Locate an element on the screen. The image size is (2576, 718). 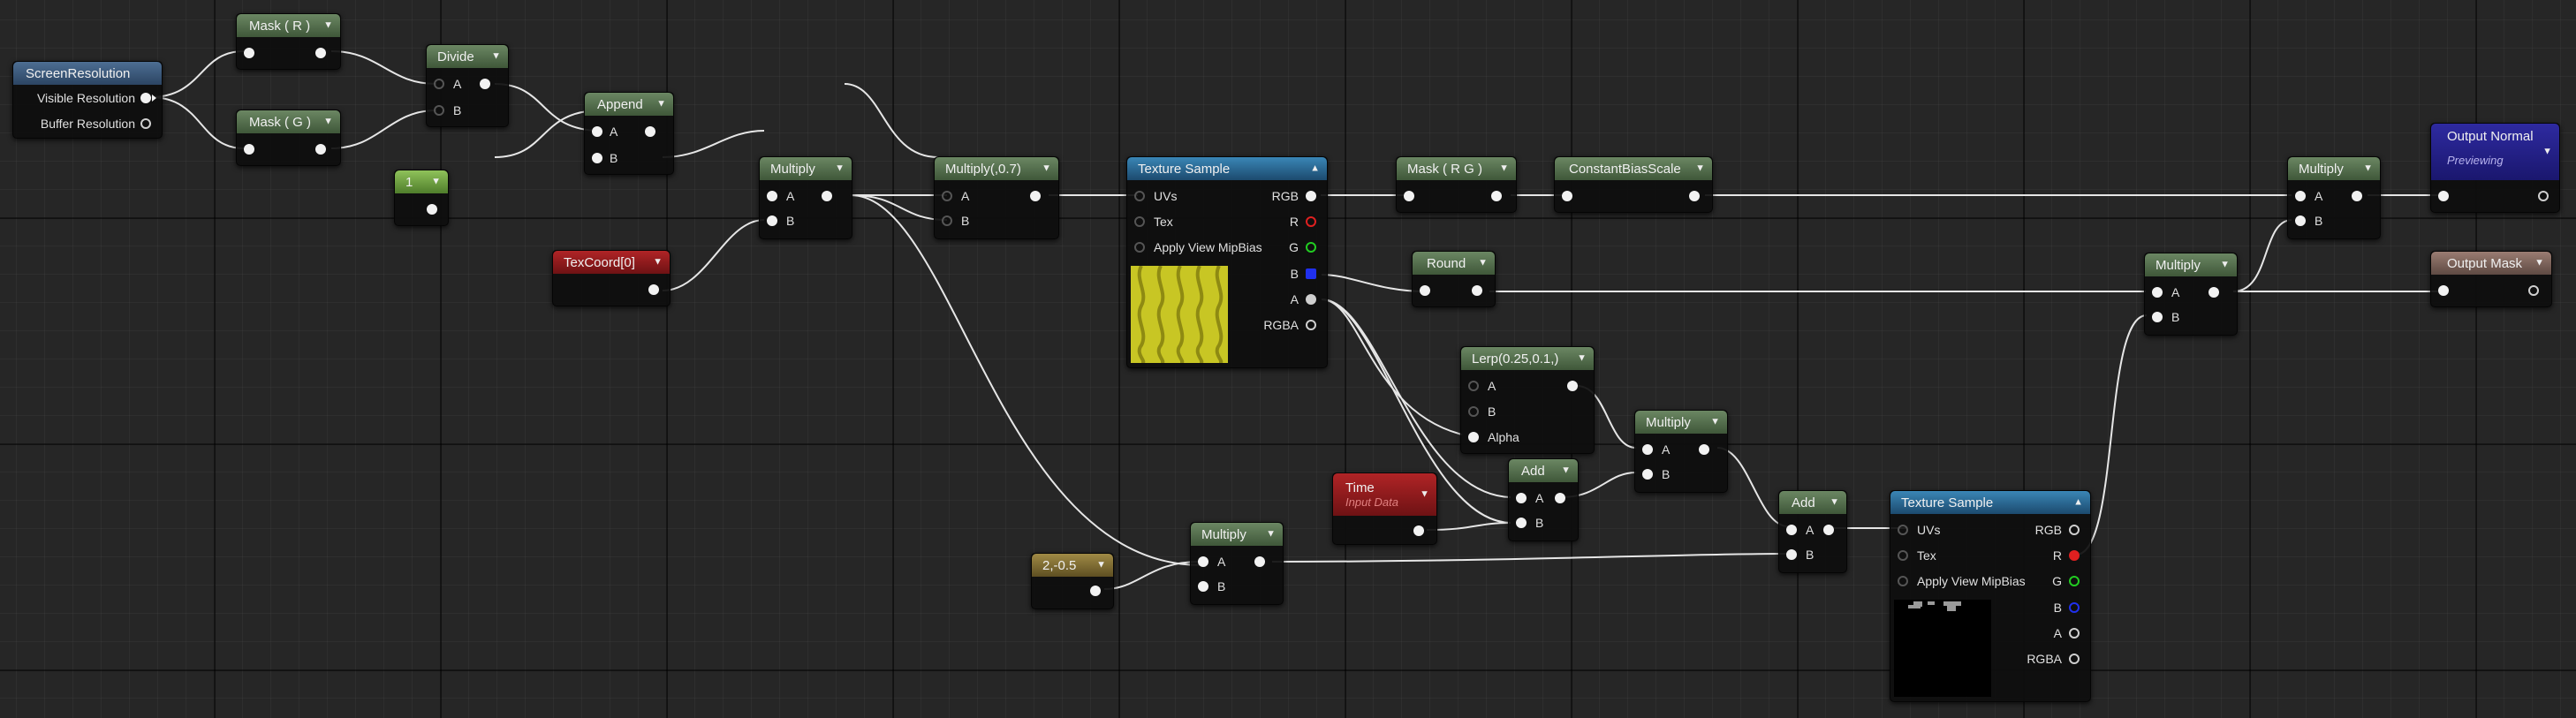
constant-bias-scale-header: ConstantBiasScale ▼ is located at coordinates (1634, 169).